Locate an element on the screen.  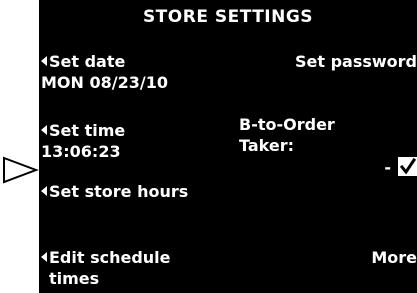
set-store-hours-button: Set store hours is located at coordinates (114, 192).